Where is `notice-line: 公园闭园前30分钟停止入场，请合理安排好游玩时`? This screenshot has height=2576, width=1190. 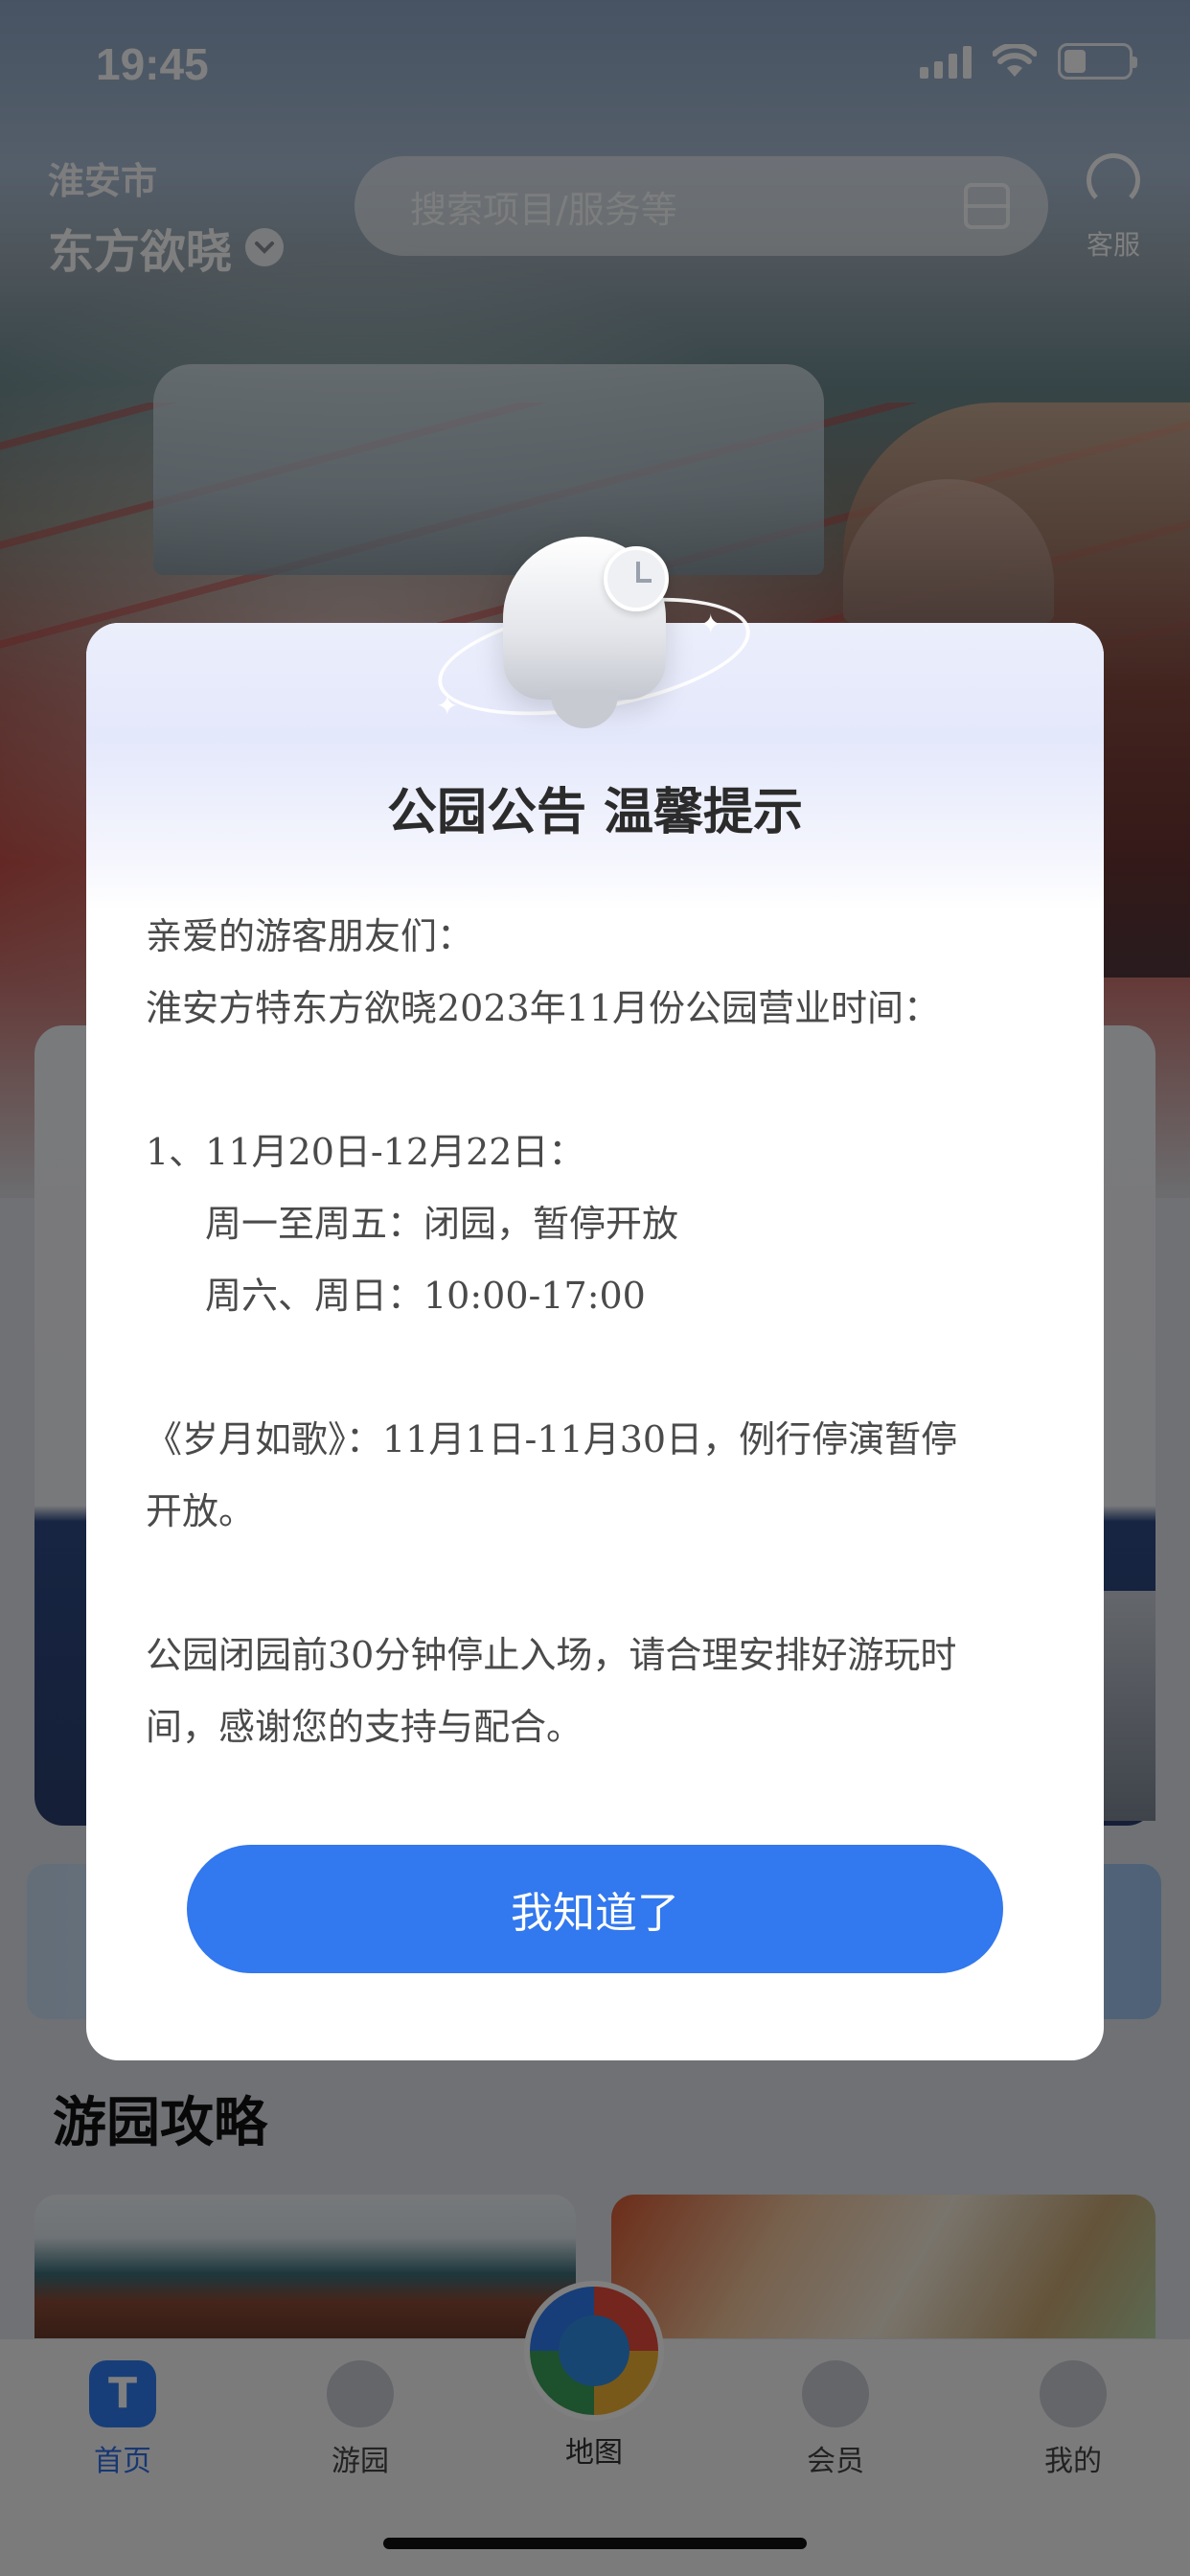
notice-line: 公园闭园前30分钟停止入场，请合理安排好游玩时 is located at coordinates (552, 1655).